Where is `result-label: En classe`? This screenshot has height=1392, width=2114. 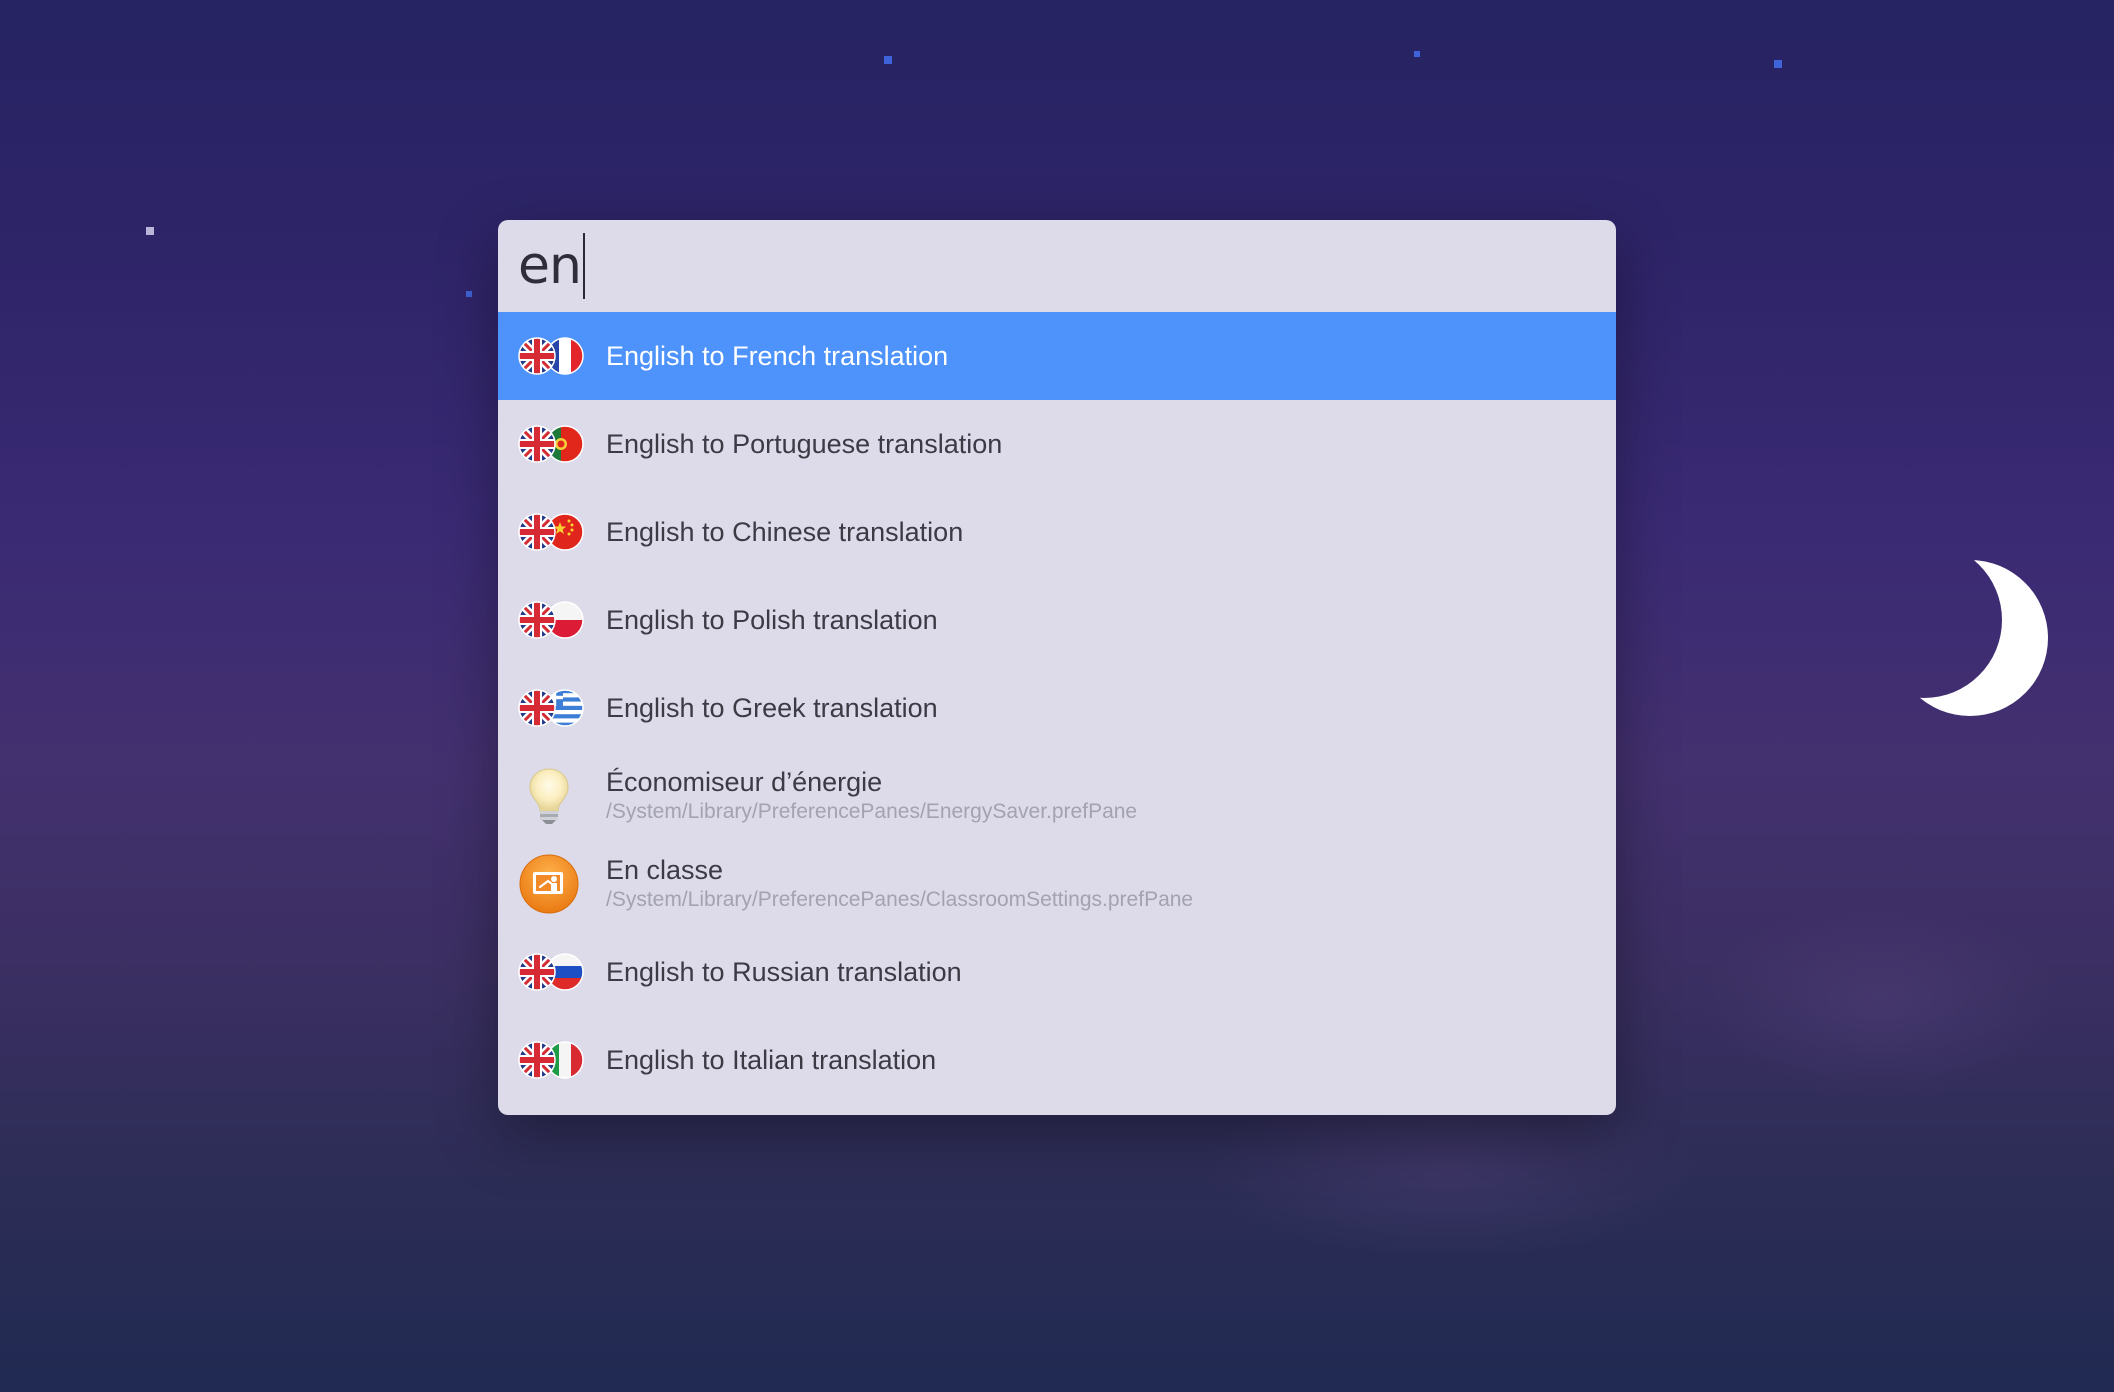 result-label: En classe is located at coordinates (665, 870).